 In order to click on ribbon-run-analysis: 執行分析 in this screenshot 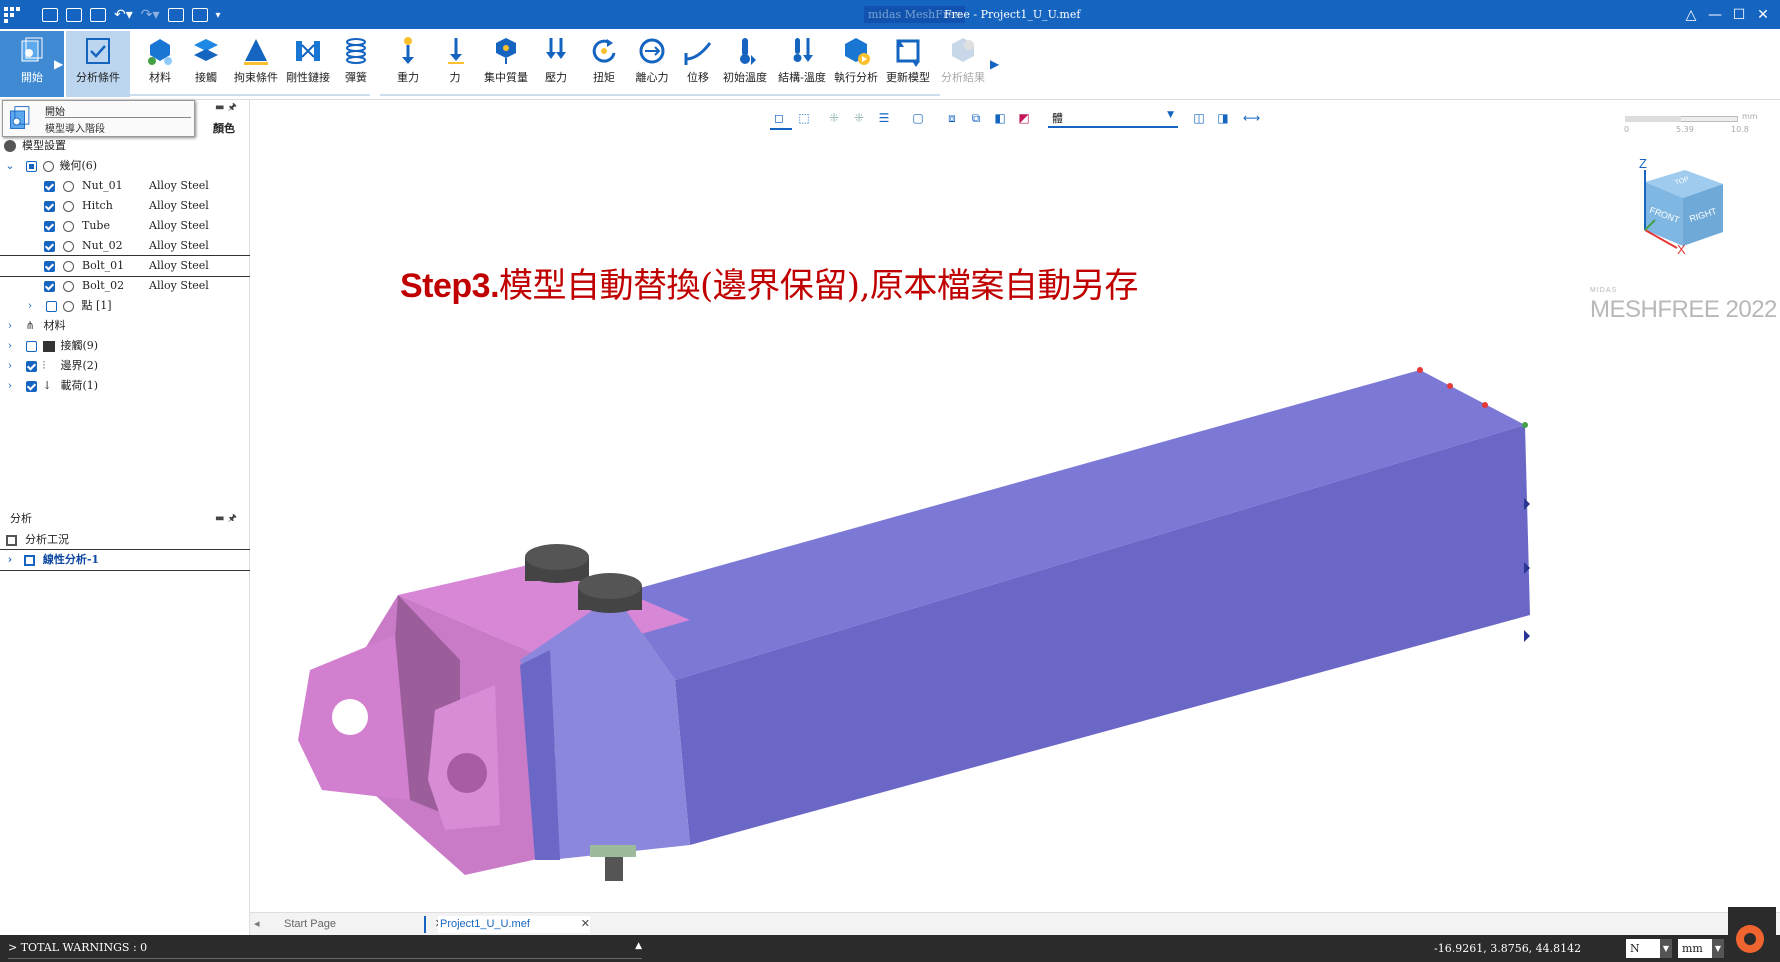, I will do `click(856, 64)`.